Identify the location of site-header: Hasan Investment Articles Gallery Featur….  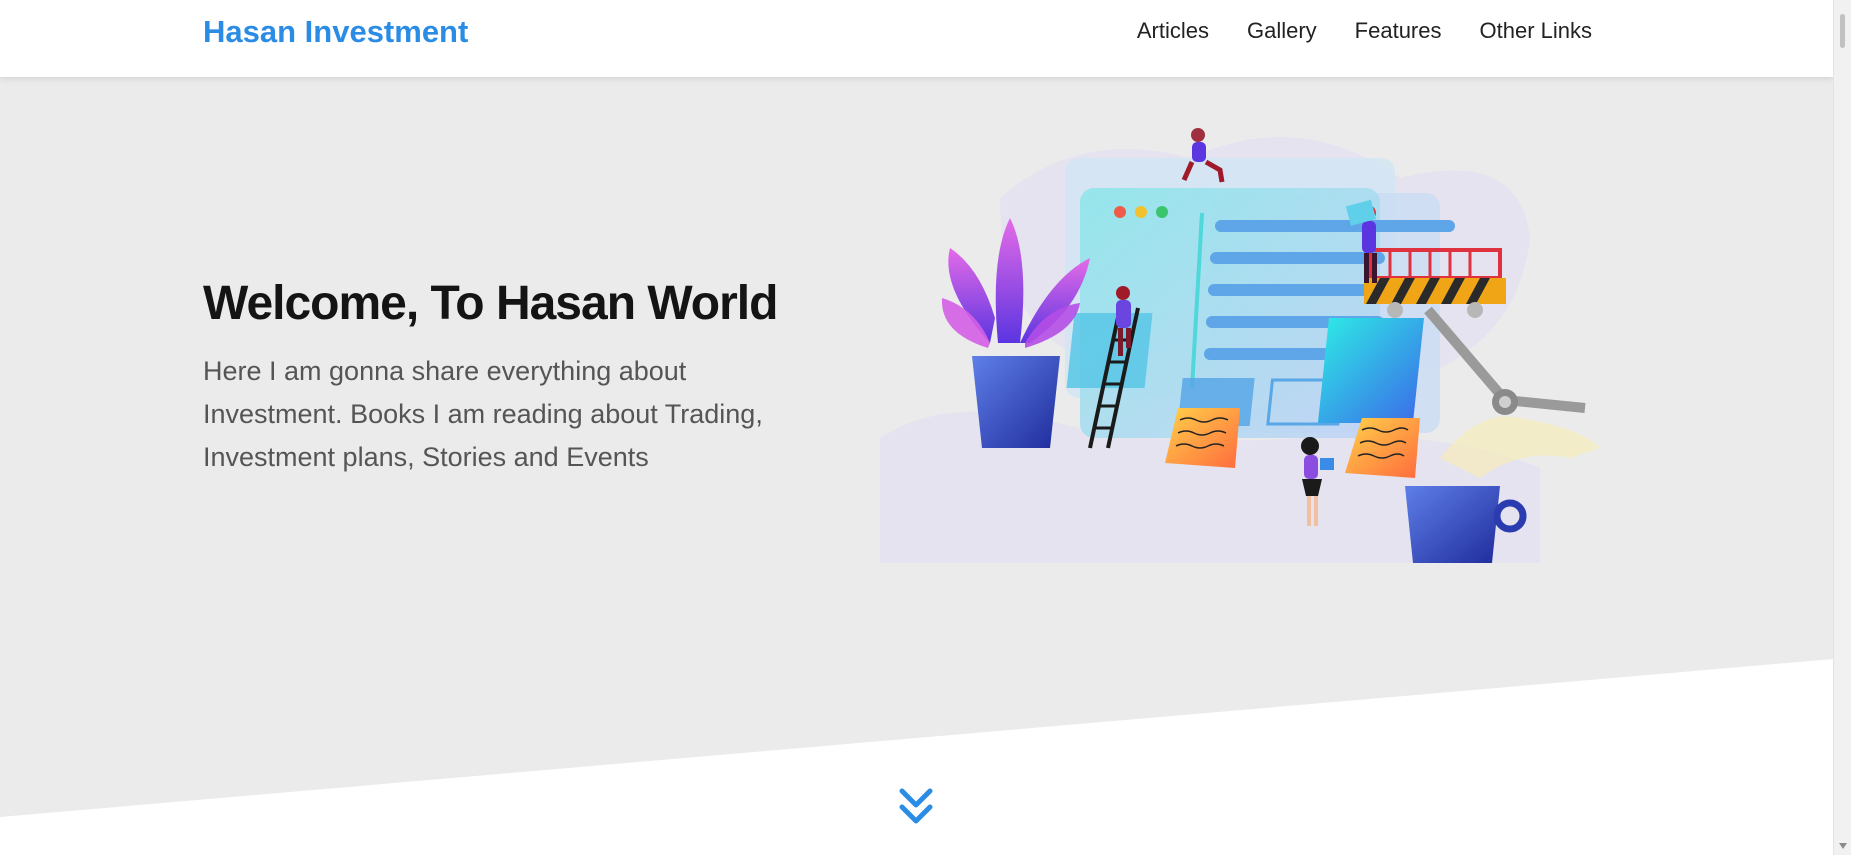
(916, 38).